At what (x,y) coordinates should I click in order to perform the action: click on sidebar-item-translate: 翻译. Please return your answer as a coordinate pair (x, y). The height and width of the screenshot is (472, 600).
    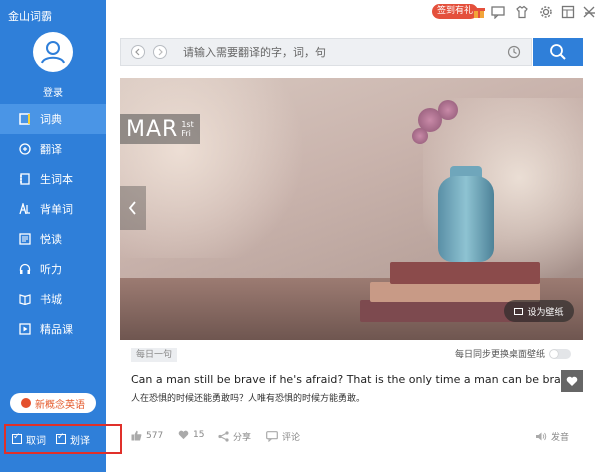
    Looking at the image, I should click on (53, 149).